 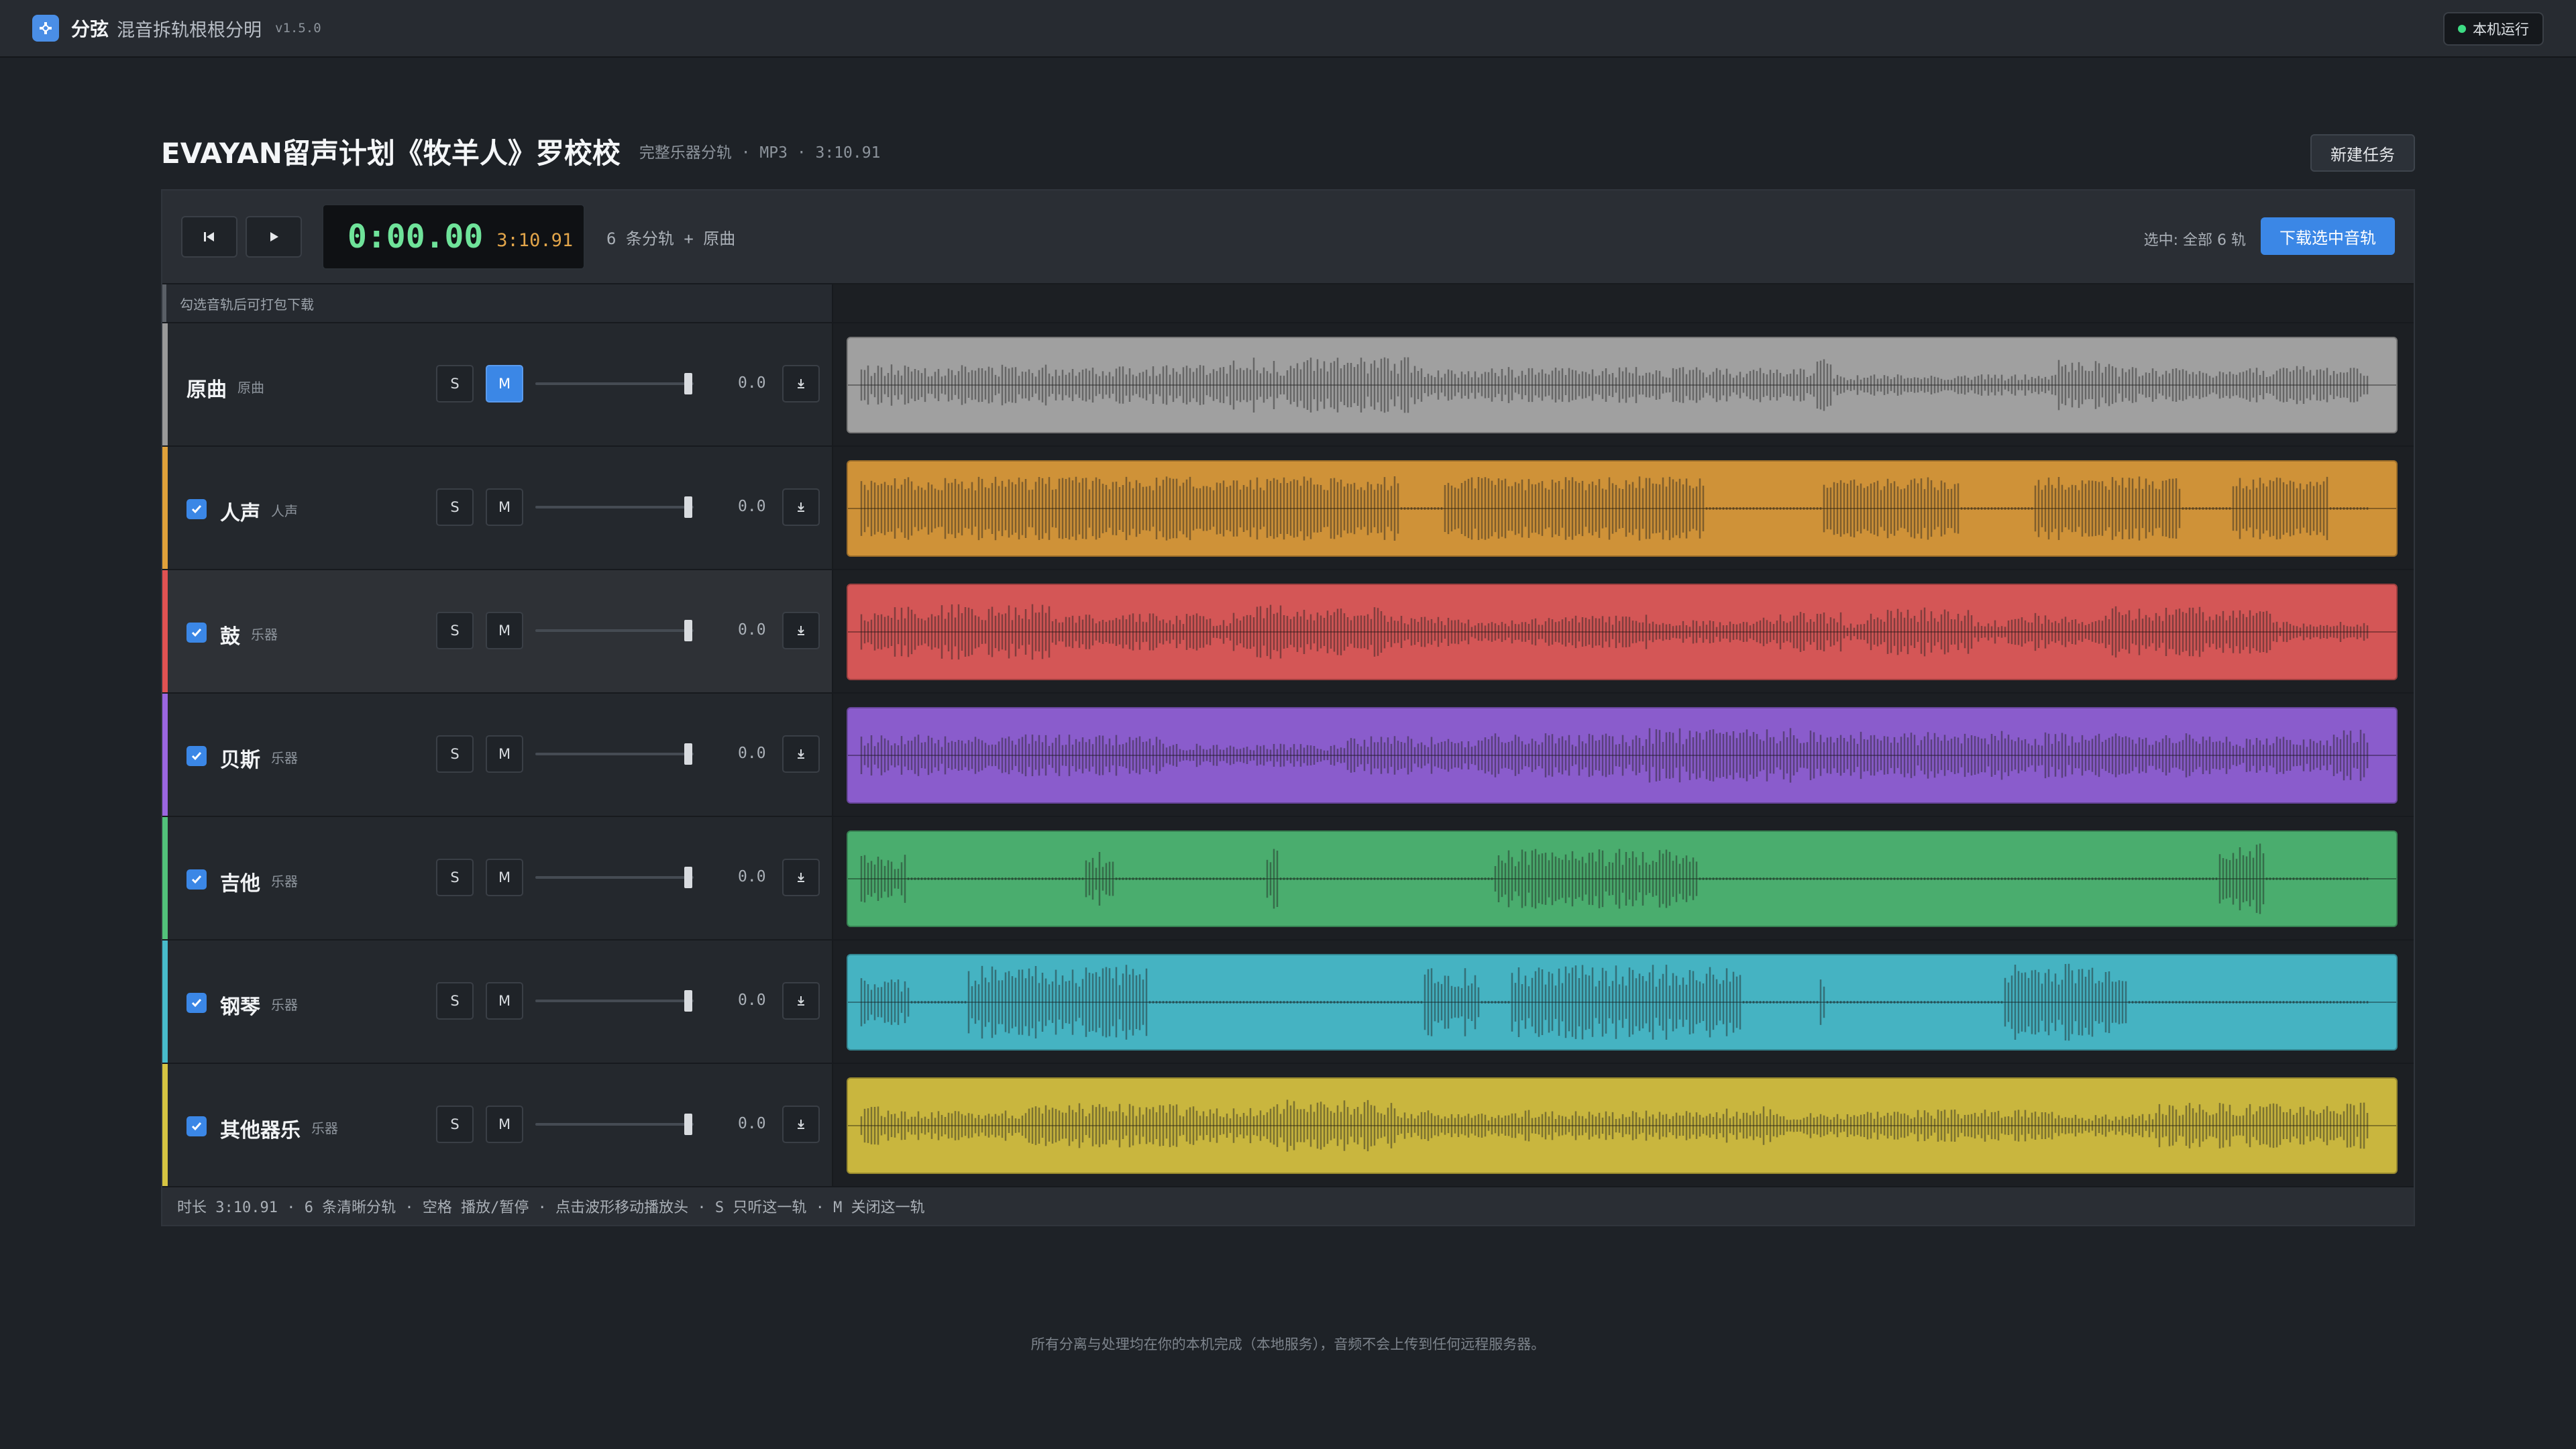 What do you see at coordinates (2194, 240) in the screenshot?
I see `selected-info: 选中: 全部 6 轨` at bounding box center [2194, 240].